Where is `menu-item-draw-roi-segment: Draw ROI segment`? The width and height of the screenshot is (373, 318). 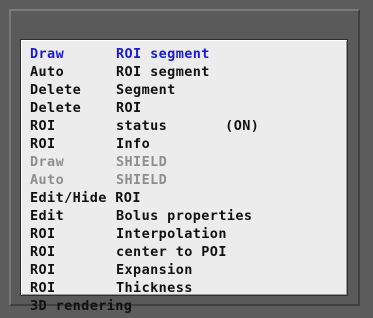
menu-item-draw-roi-segment: Draw ROI segment is located at coordinates (184, 54).